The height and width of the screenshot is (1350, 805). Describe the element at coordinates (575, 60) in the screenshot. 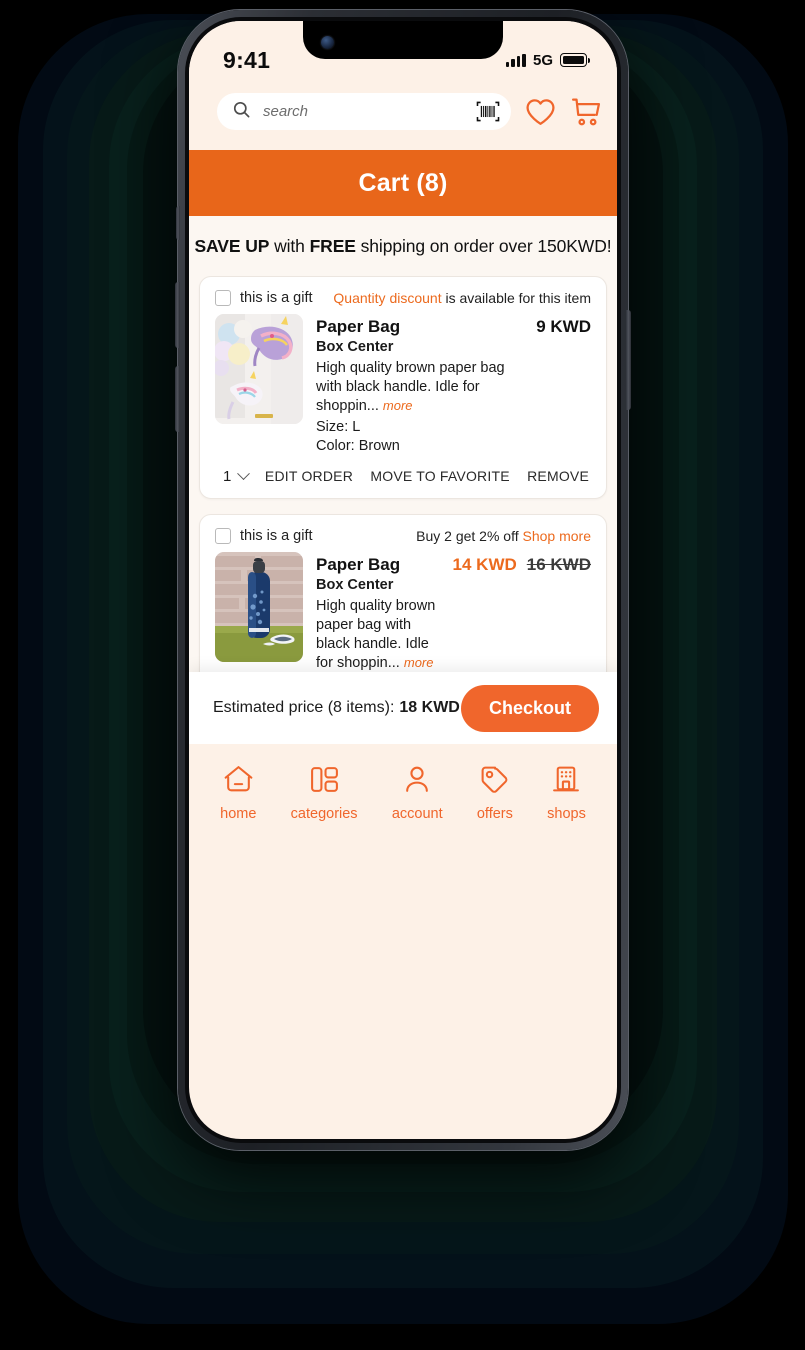

I see `battery-full-icon` at that location.